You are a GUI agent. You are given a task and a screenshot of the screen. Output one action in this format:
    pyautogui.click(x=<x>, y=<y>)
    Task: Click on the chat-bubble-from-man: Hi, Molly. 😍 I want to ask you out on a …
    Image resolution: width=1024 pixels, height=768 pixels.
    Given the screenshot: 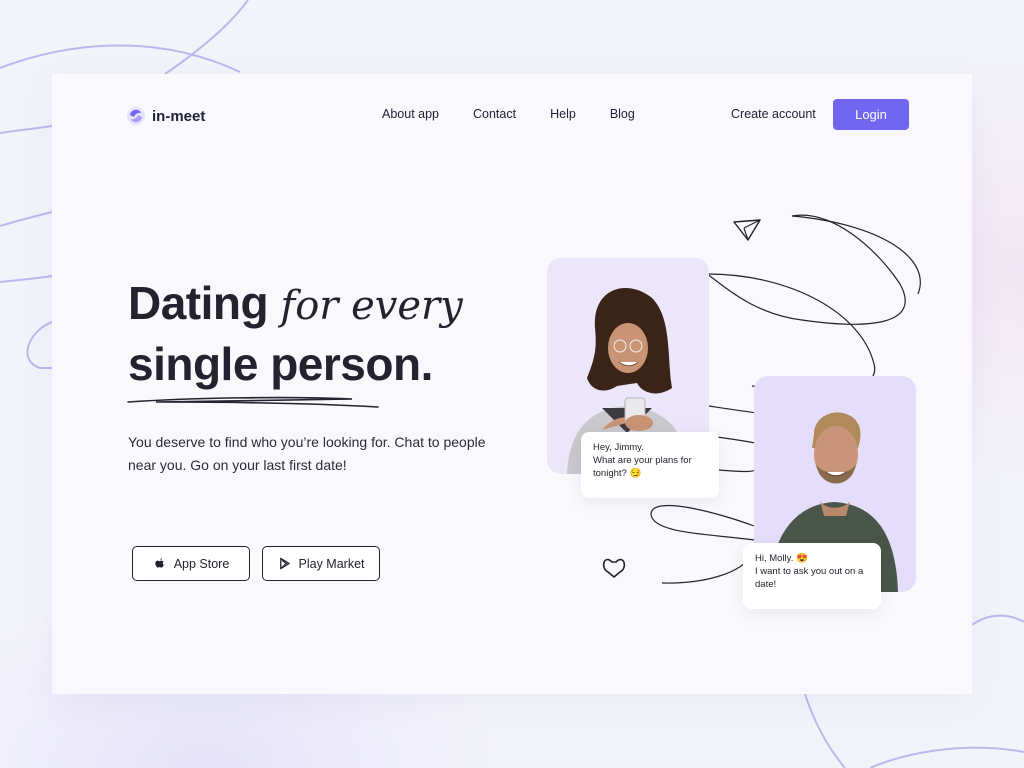 What is the action you would take?
    pyautogui.click(x=812, y=576)
    